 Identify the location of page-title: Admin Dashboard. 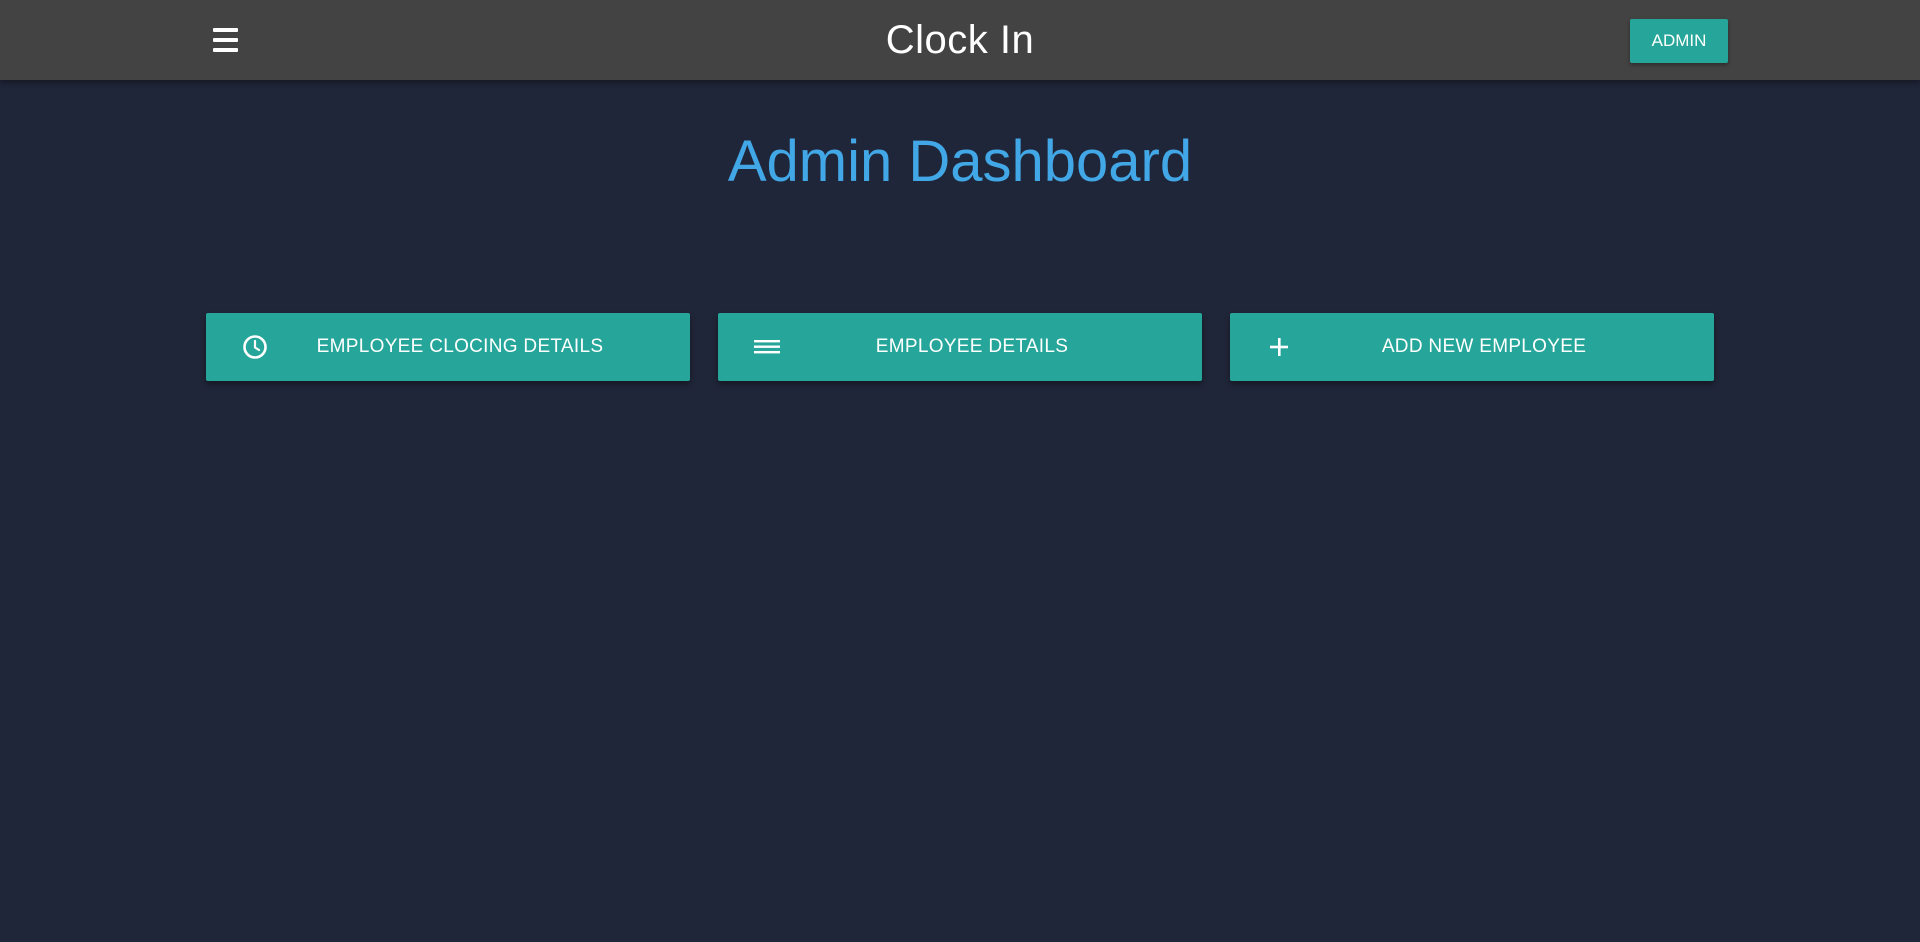
(960, 161).